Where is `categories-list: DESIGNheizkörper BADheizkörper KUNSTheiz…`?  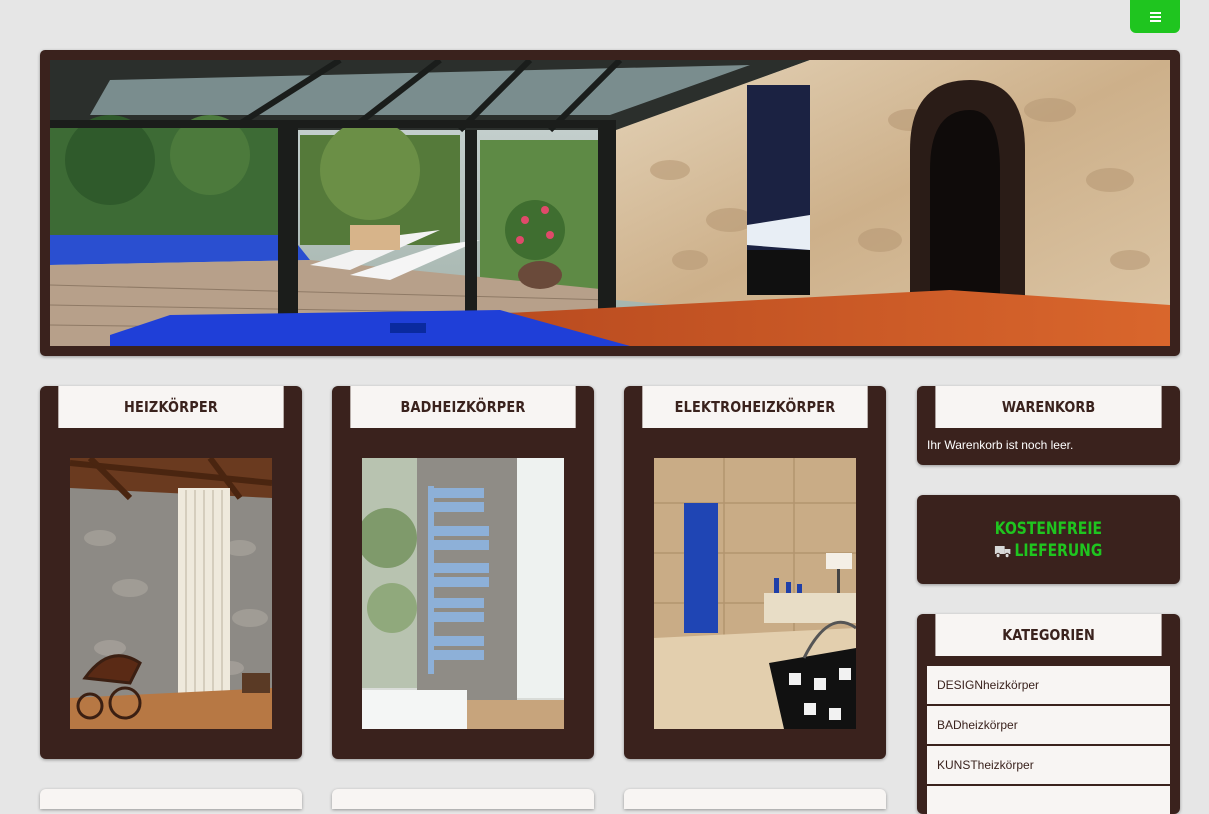 categories-list: DESIGNheizkörper BADheizkörper KUNSTheiz… is located at coordinates (1048, 735).